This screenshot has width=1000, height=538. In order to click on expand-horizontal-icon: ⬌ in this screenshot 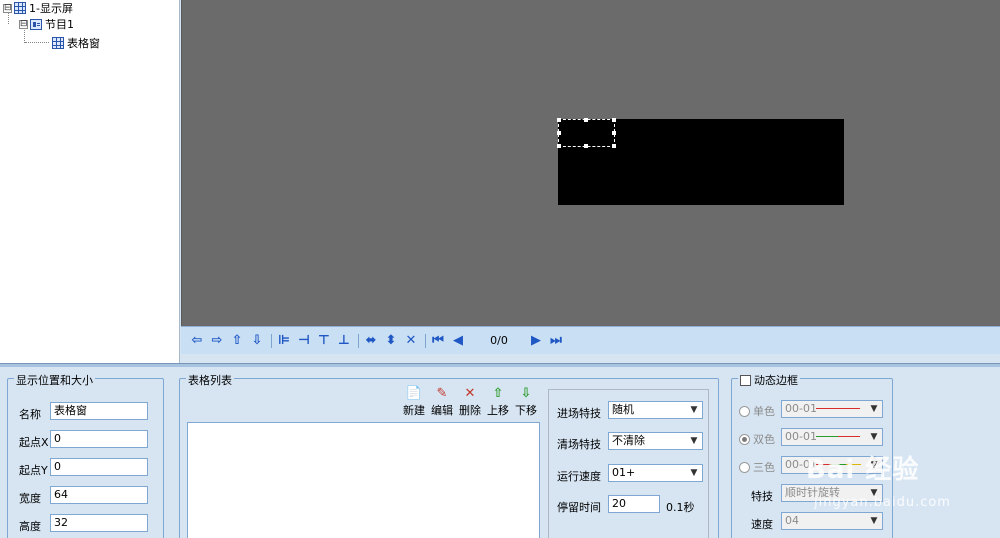, I will do `click(371, 341)`.